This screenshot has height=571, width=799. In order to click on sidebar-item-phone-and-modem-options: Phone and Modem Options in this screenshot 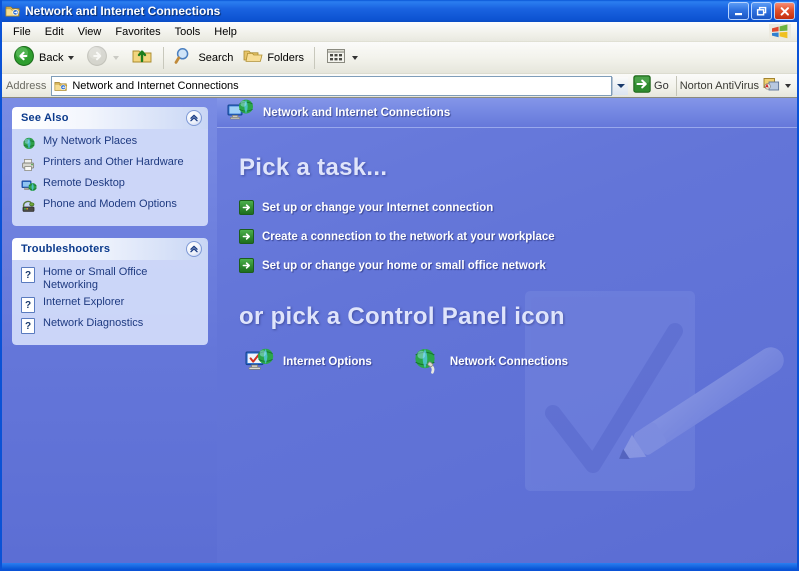, I will do `click(111, 206)`.